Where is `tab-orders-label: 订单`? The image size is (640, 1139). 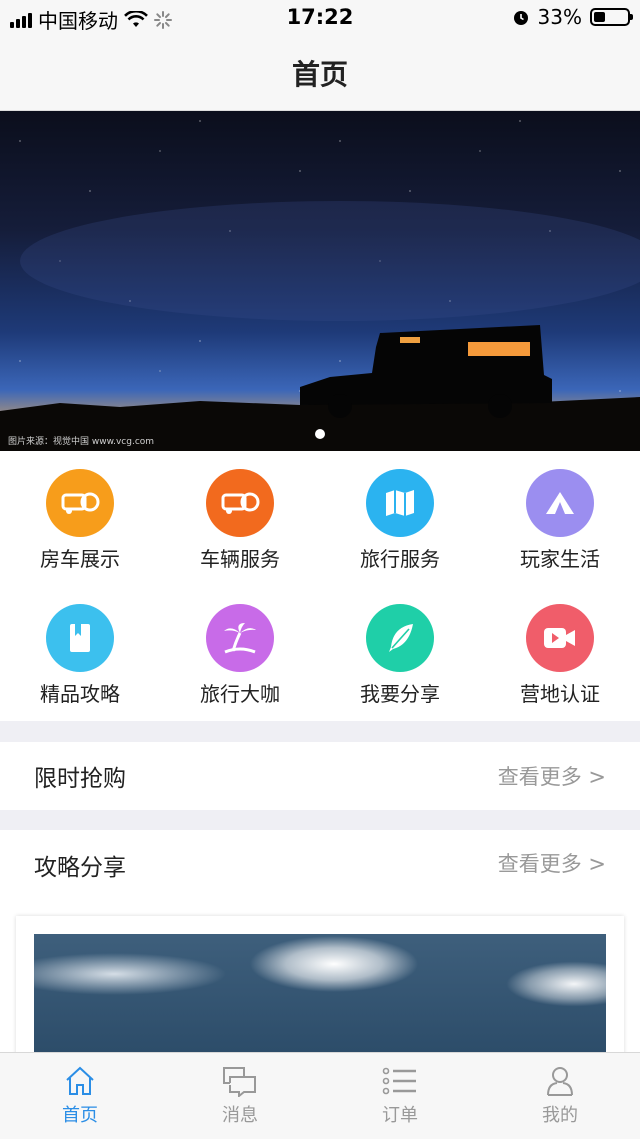 tab-orders-label: 订单 is located at coordinates (400, 1115).